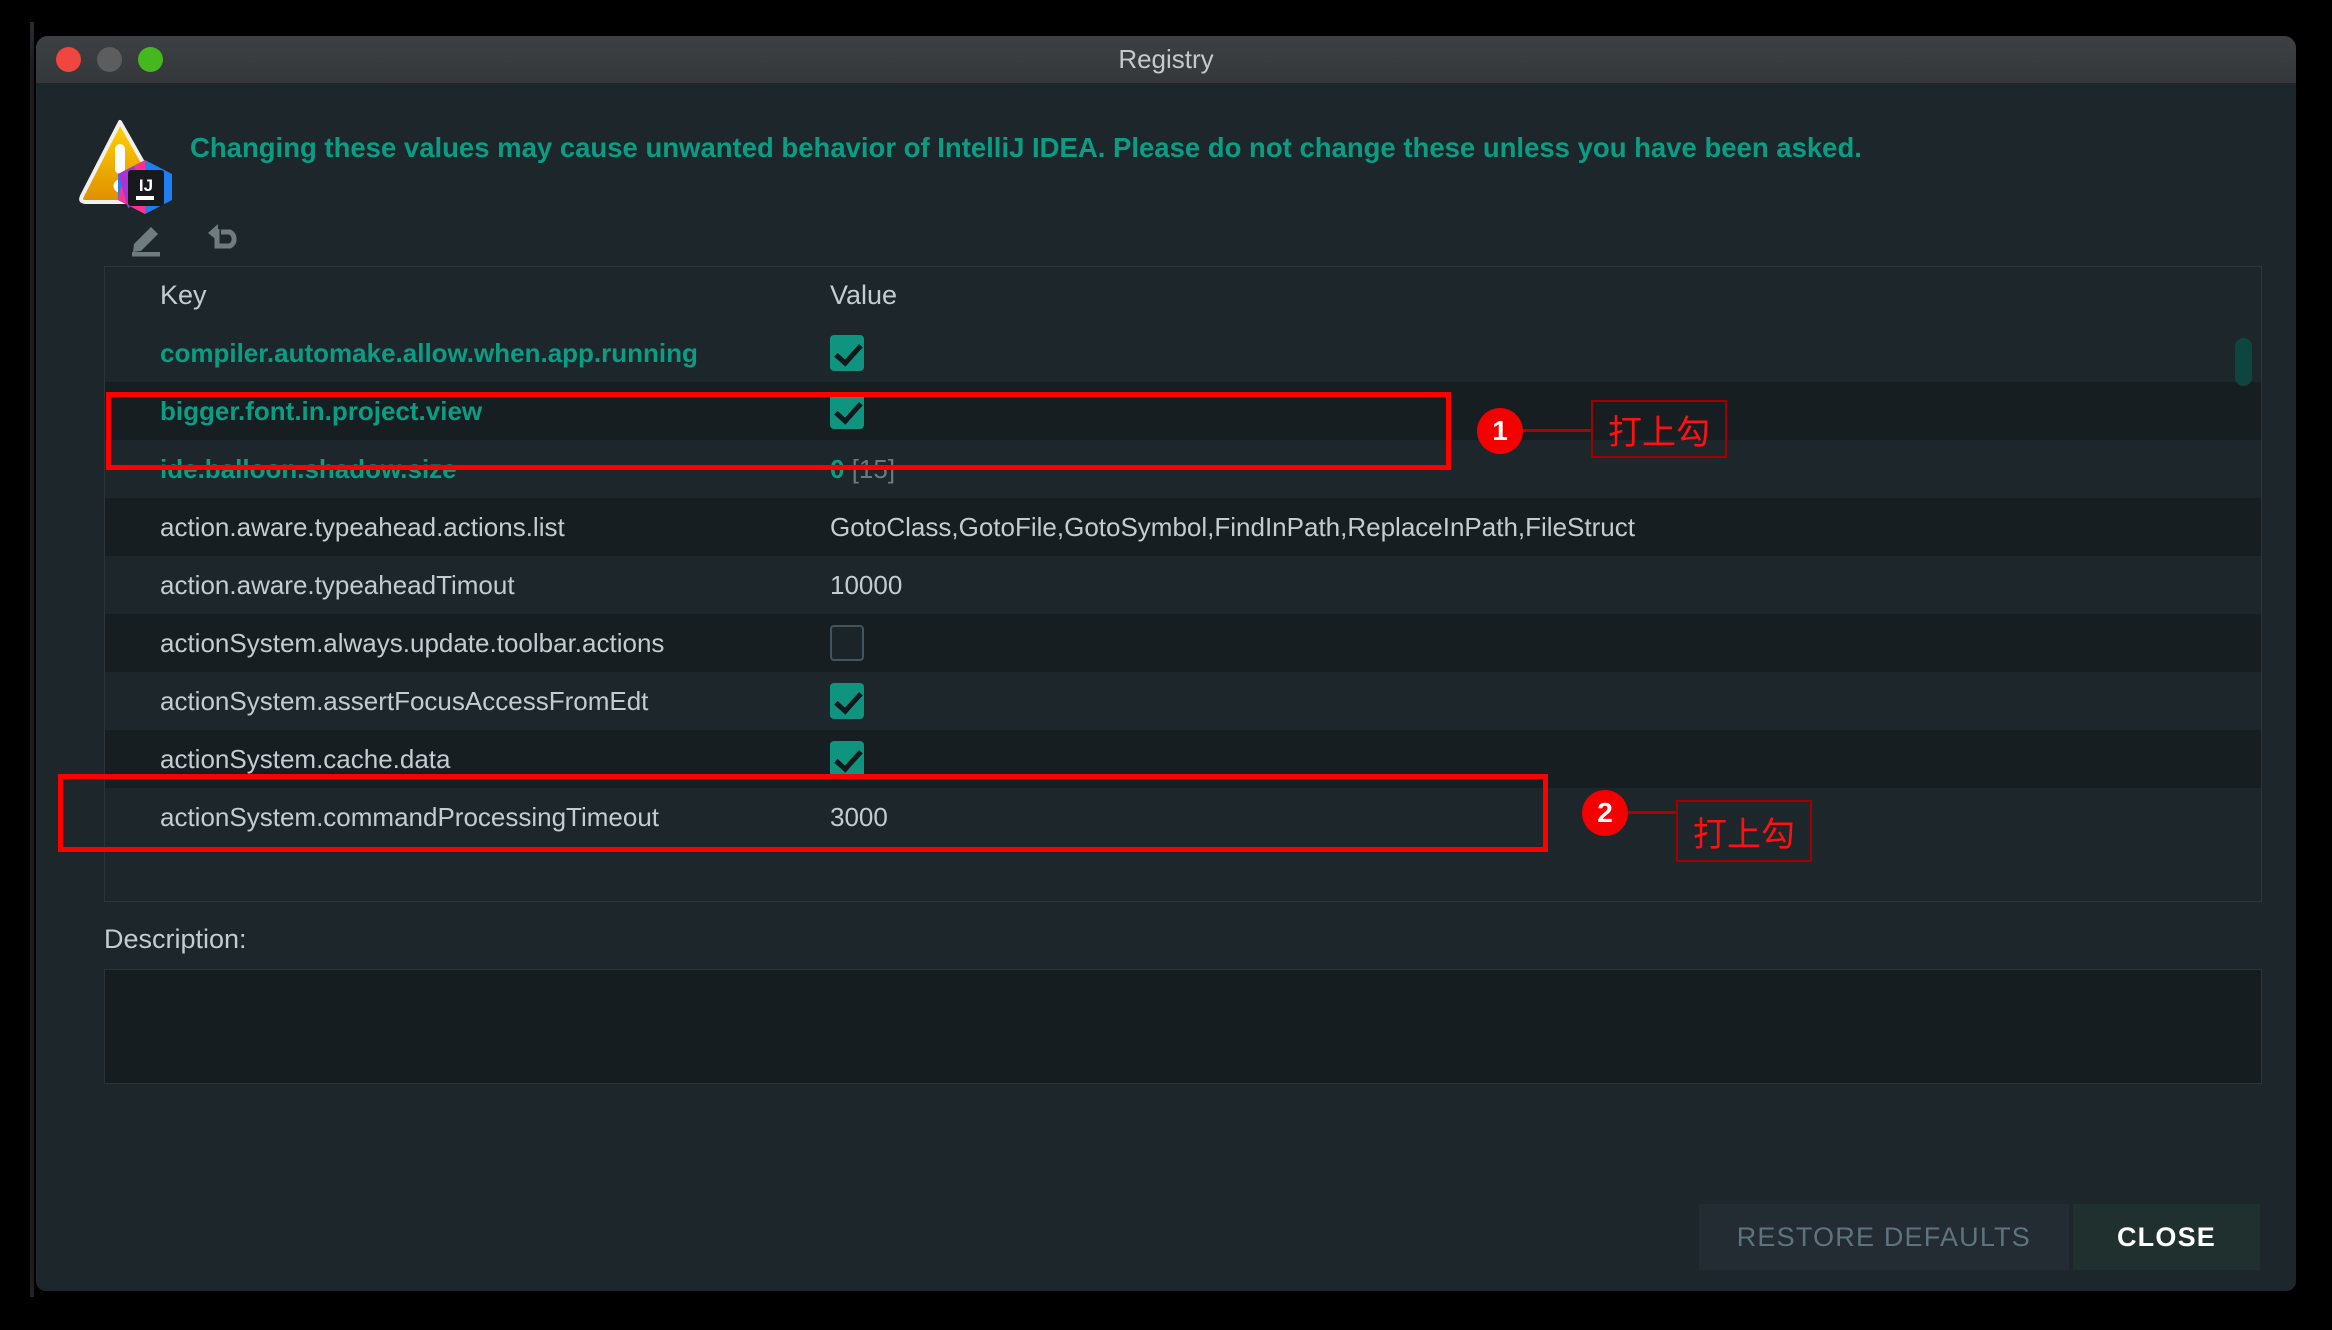 The height and width of the screenshot is (1330, 2332). Describe the element at coordinates (362, 526) in the screenshot. I see `cell-key: action.aware.typeahead.actions.list` at that location.